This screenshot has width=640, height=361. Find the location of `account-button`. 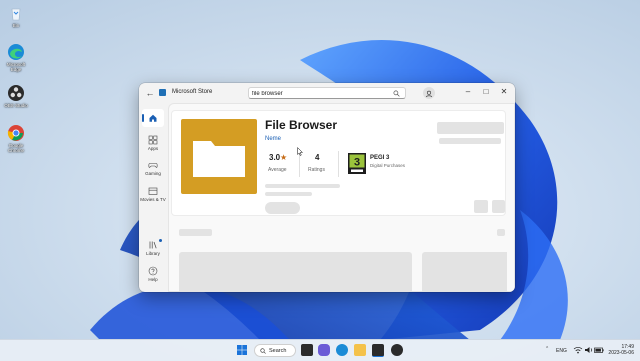

account-button is located at coordinates (429, 93).